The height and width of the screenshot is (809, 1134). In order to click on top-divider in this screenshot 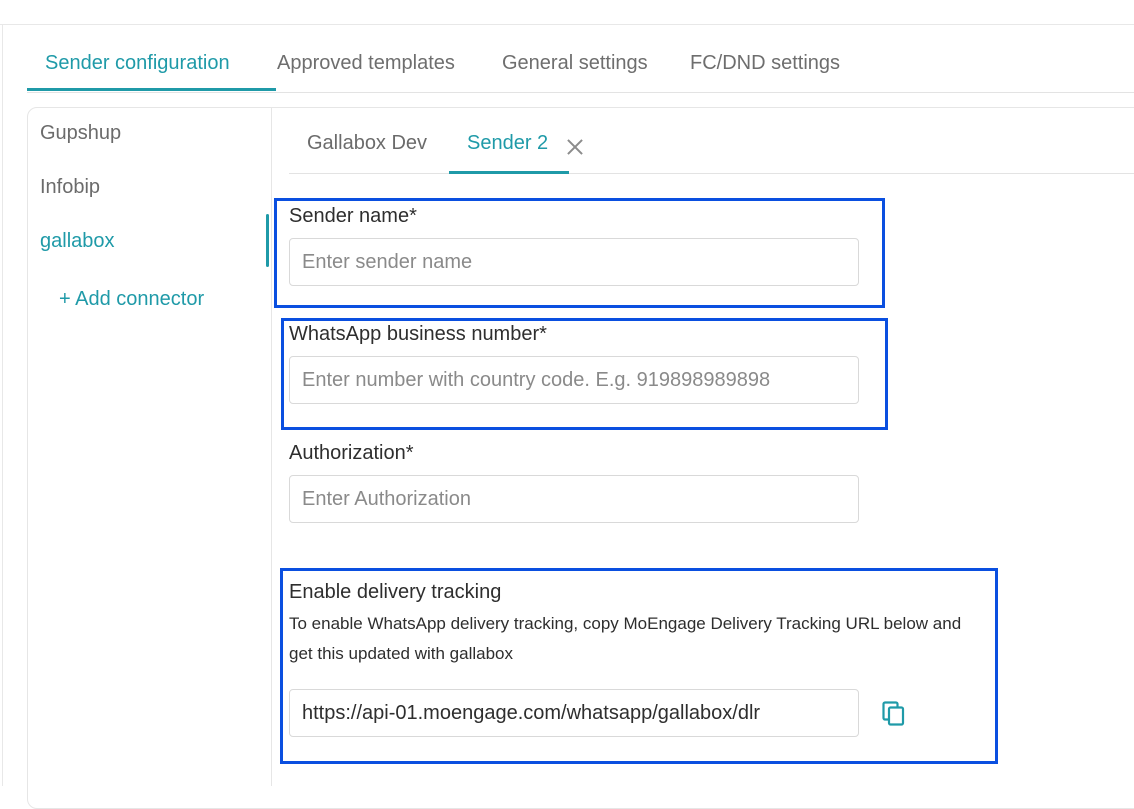, I will do `click(567, 24)`.